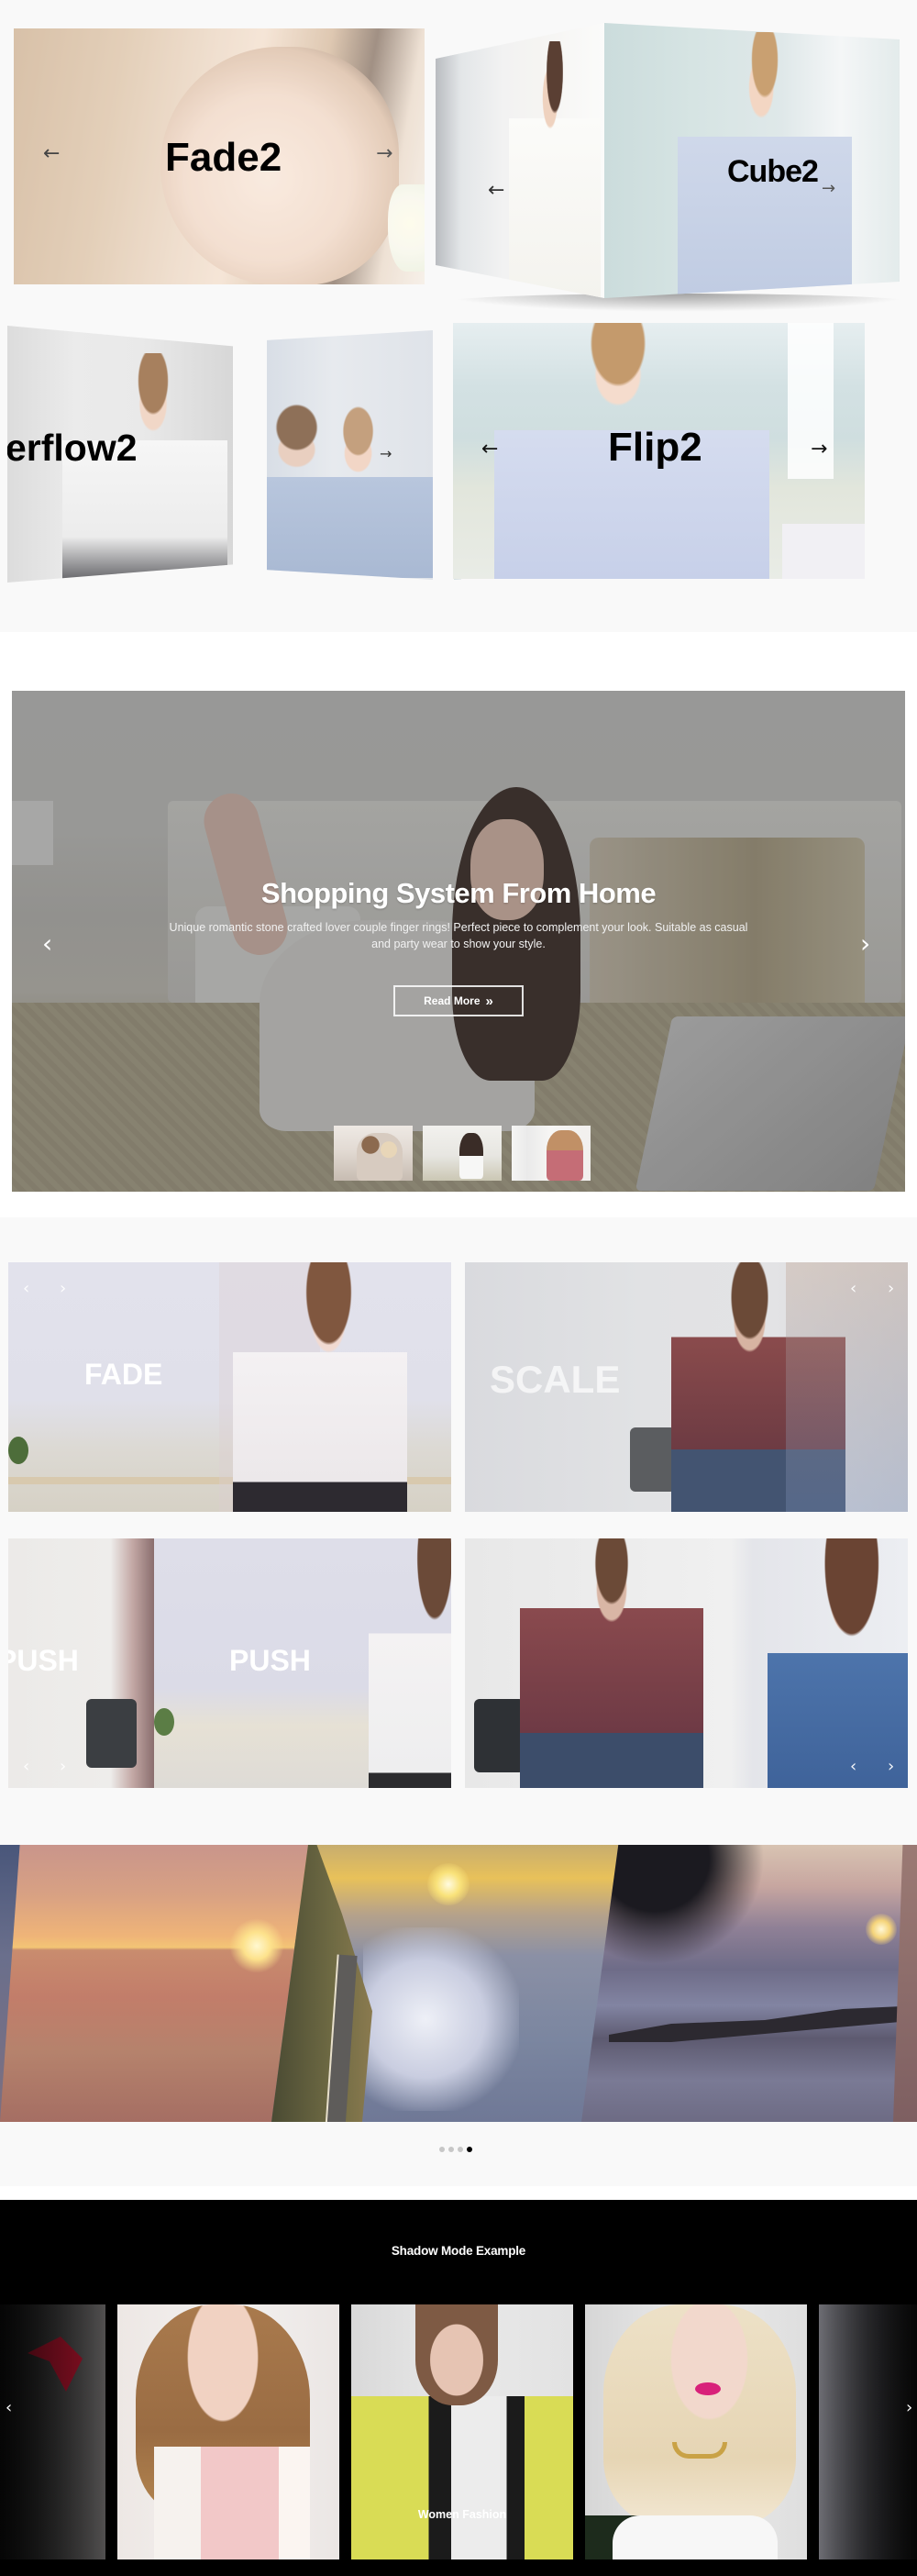 Image resolution: width=917 pixels, height=2576 pixels. What do you see at coordinates (452, 1000) in the screenshot?
I see `read-more-label: Read More` at bounding box center [452, 1000].